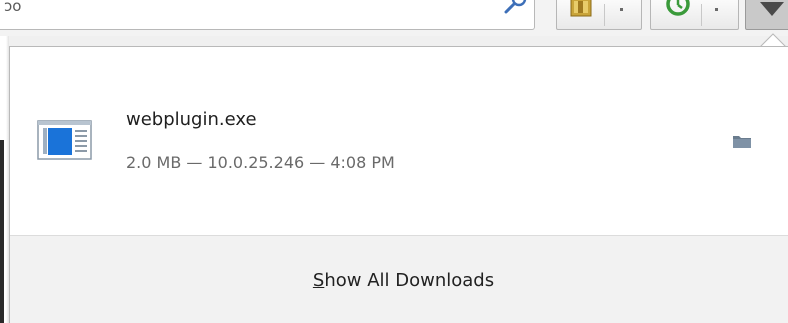  Describe the element at coordinates (599, 15) in the screenshot. I see `bookmark-menu-button` at that location.